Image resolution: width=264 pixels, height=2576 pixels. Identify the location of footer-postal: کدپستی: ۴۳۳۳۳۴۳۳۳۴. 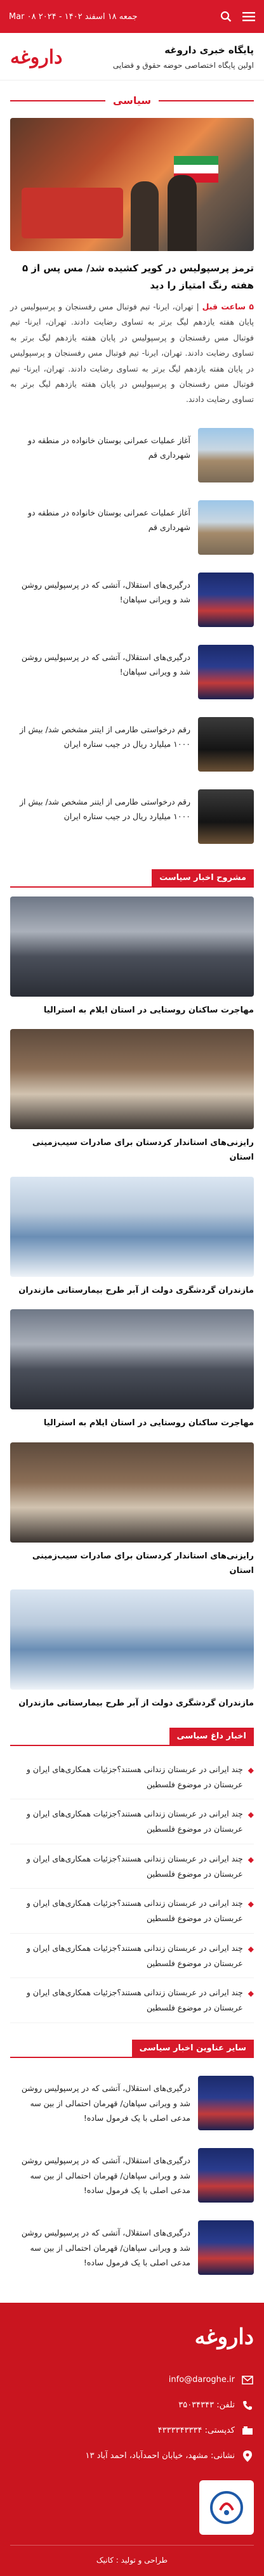
(132, 2430).